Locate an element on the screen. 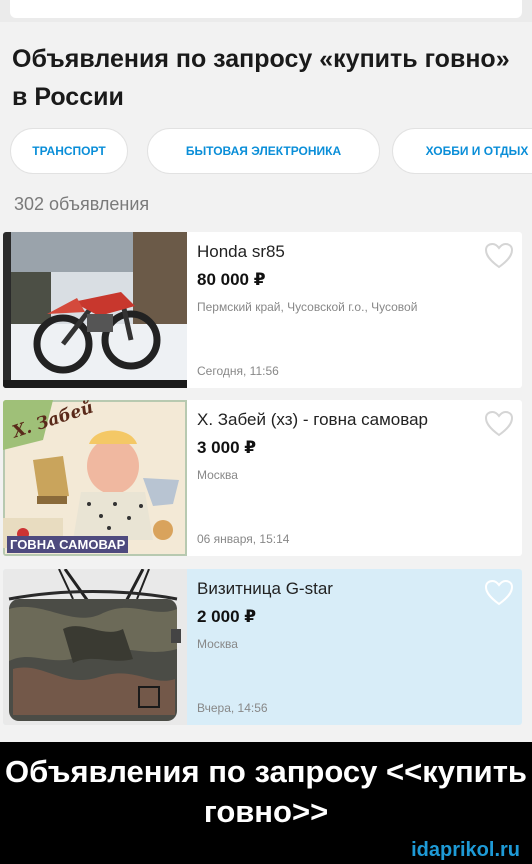 Image resolution: width=532 pixels, height=864 pixels. listing-date: Вчера, 14:56 is located at coordinates (232, 708).